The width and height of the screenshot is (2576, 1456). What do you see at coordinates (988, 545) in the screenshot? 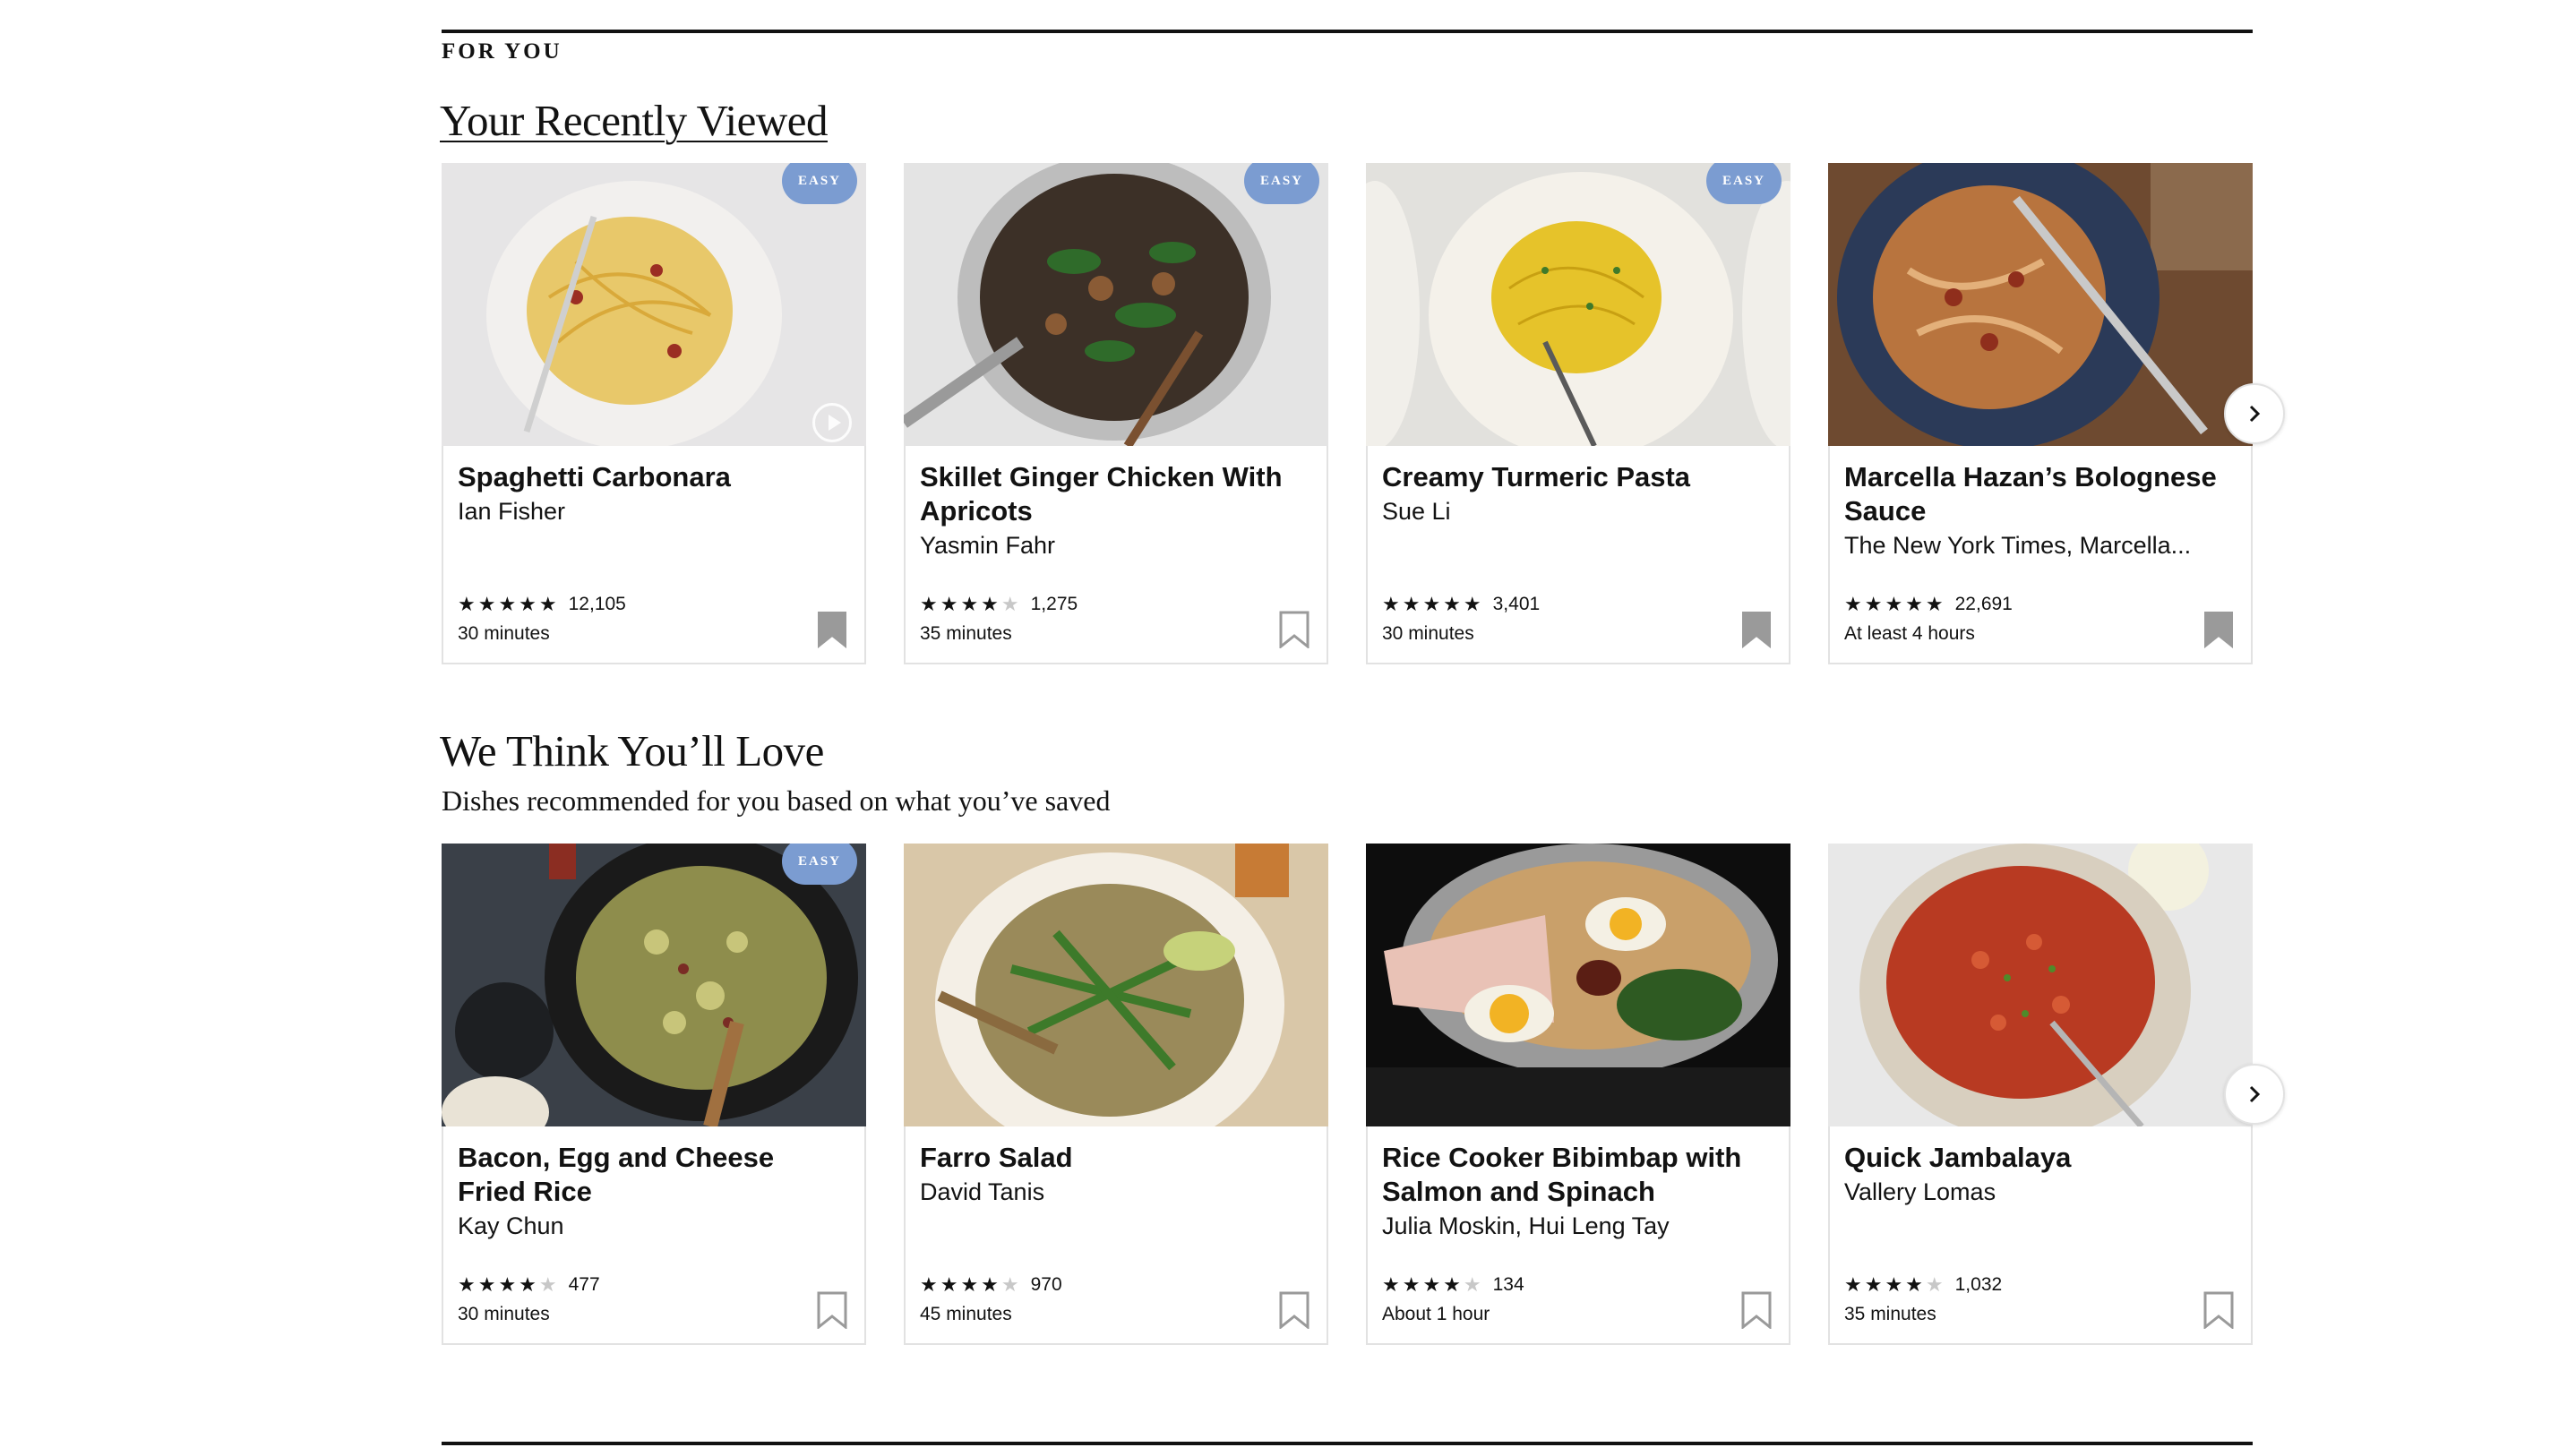
I see `recipe-author: Yasmin Fahr` at bounding box center [988, 545].